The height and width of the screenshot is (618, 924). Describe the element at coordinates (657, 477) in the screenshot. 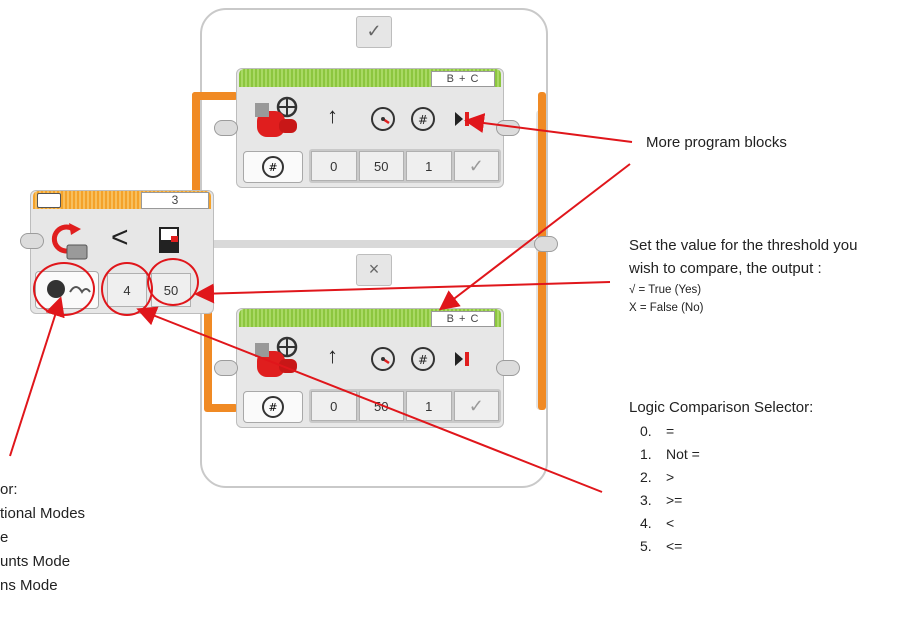

I see `list-item: 2. >` at that location.